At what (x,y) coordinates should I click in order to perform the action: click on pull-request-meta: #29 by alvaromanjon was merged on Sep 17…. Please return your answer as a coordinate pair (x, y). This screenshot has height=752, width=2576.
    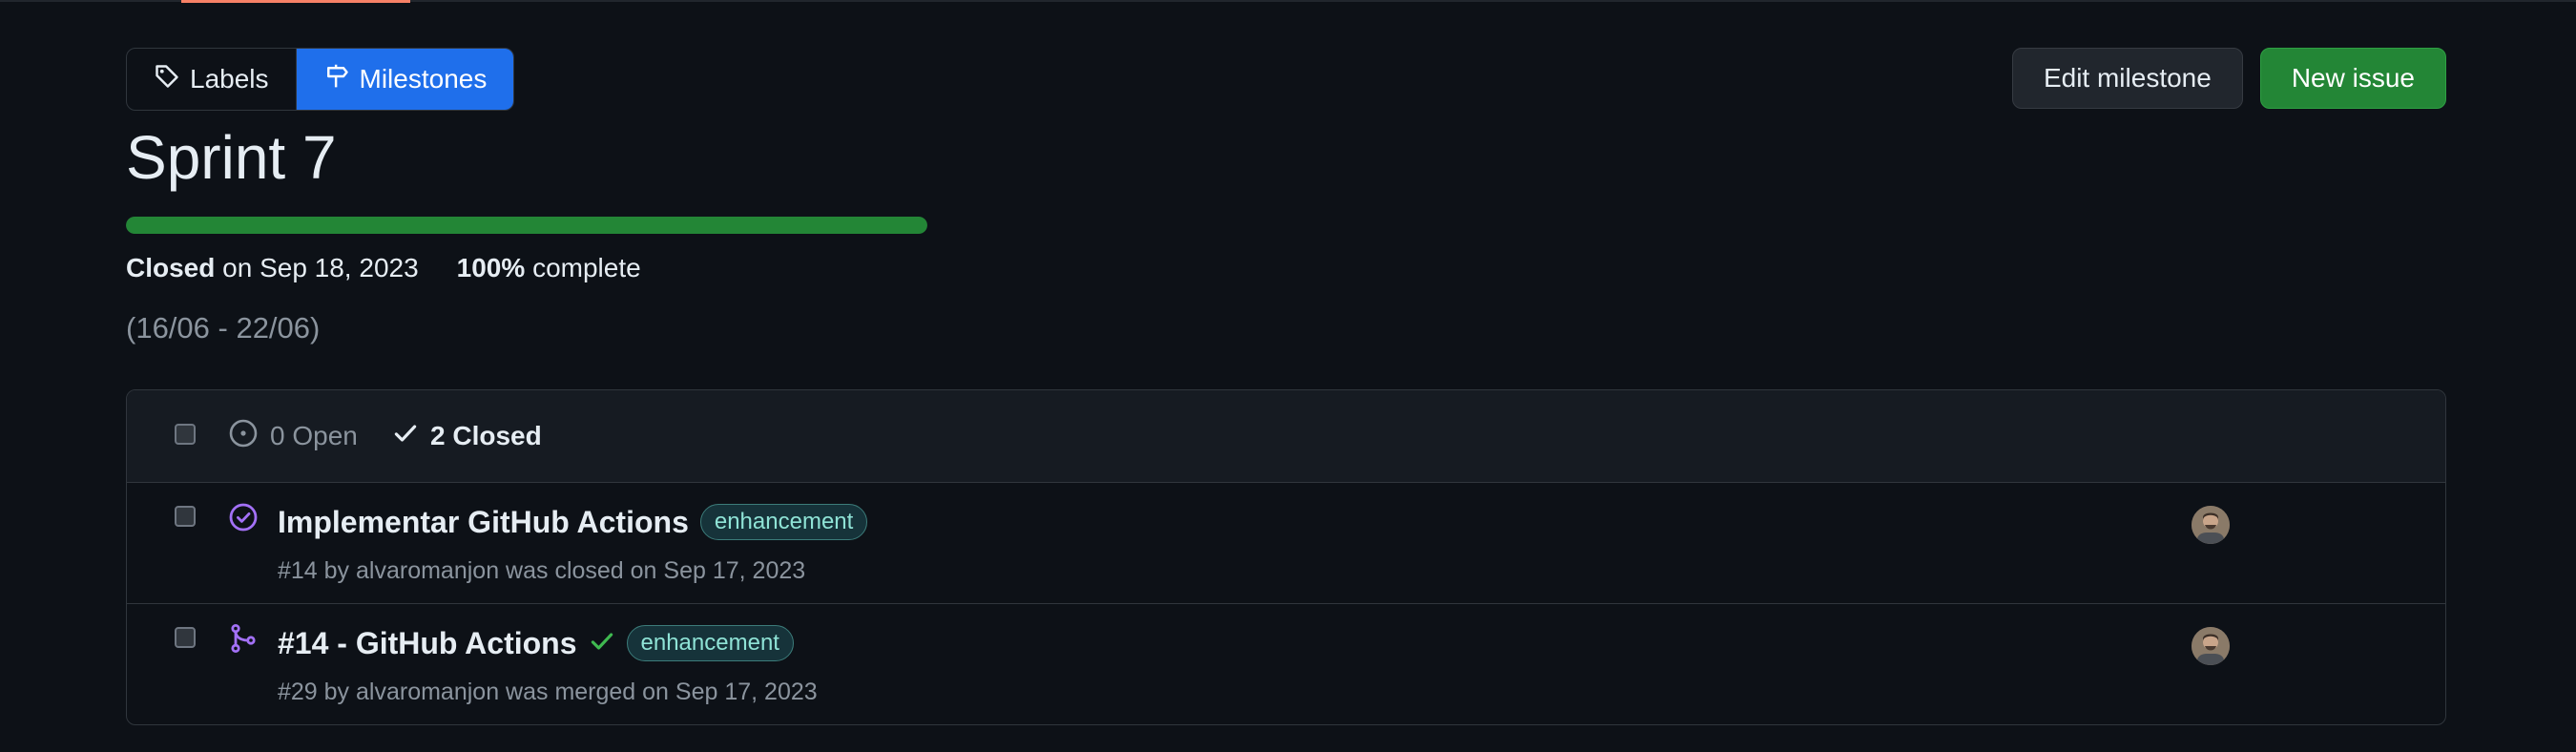
    Looking at the image, I should click on (548, 692).